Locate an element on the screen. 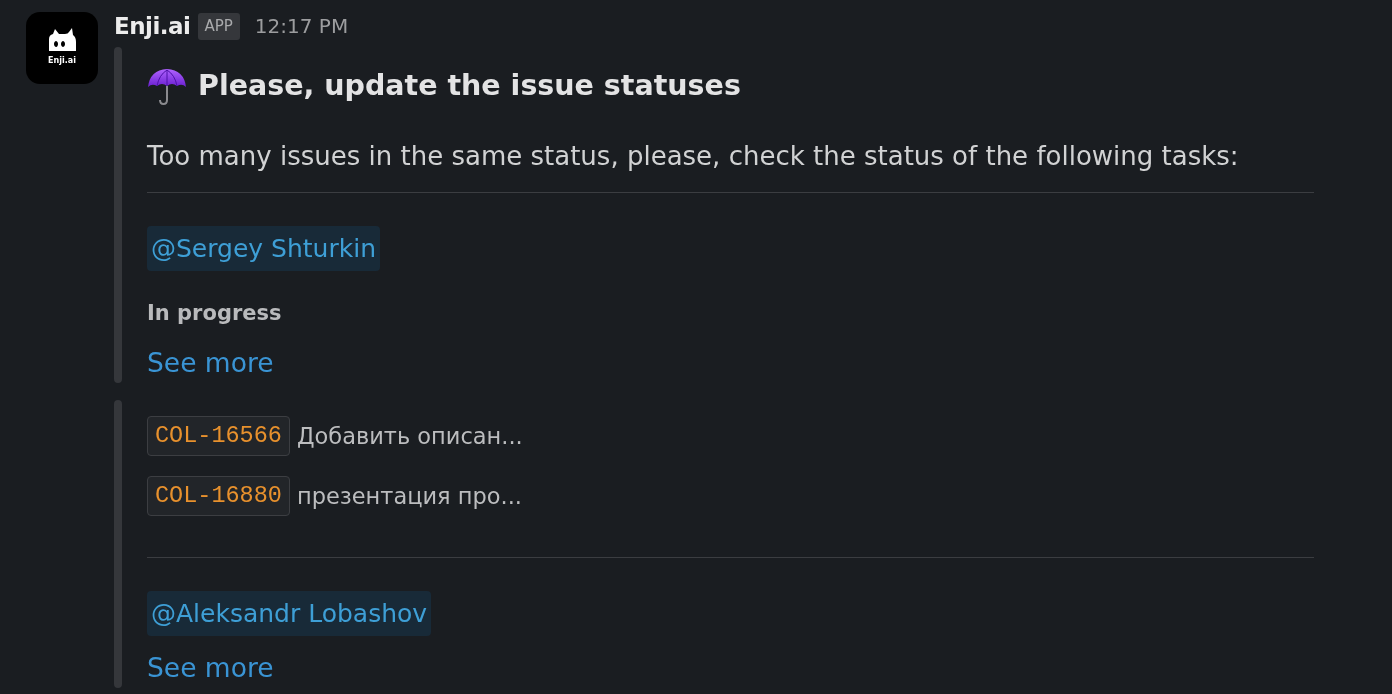  cat-logo-icon is located at coordinates (62, 40).